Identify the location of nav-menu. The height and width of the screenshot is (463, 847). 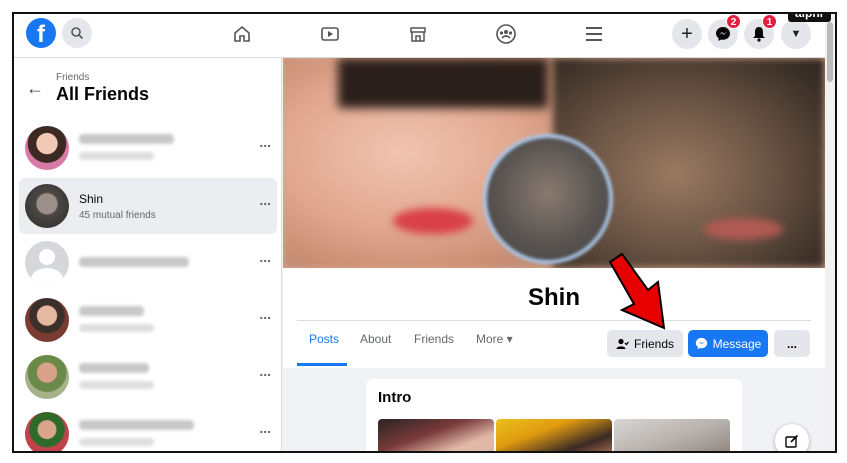
(594, 34).